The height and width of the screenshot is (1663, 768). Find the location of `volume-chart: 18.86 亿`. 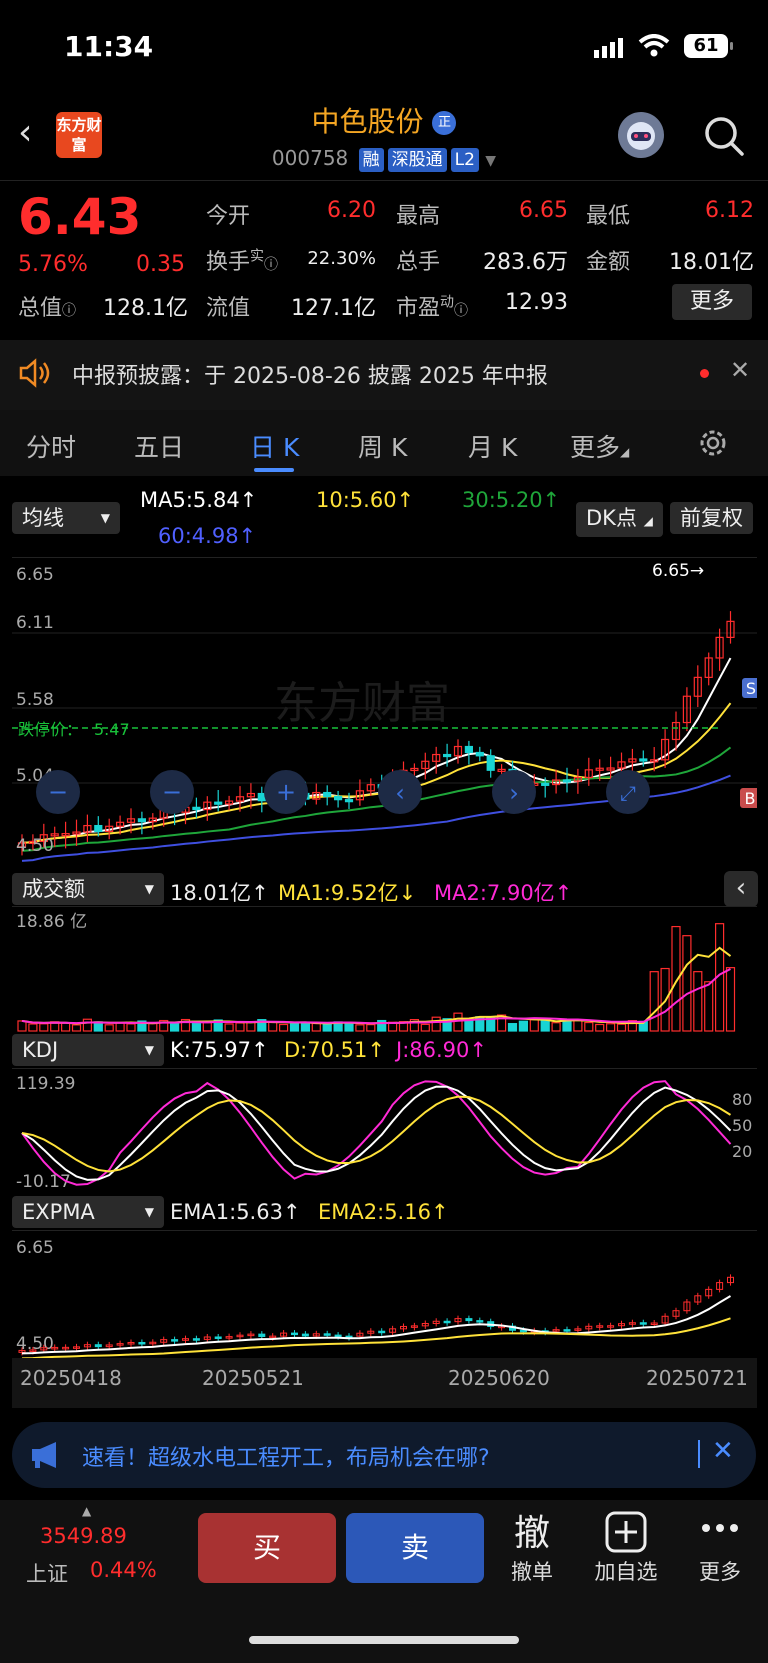

volume-chart: 18.86 亿 is located at coordinates (384, 969).